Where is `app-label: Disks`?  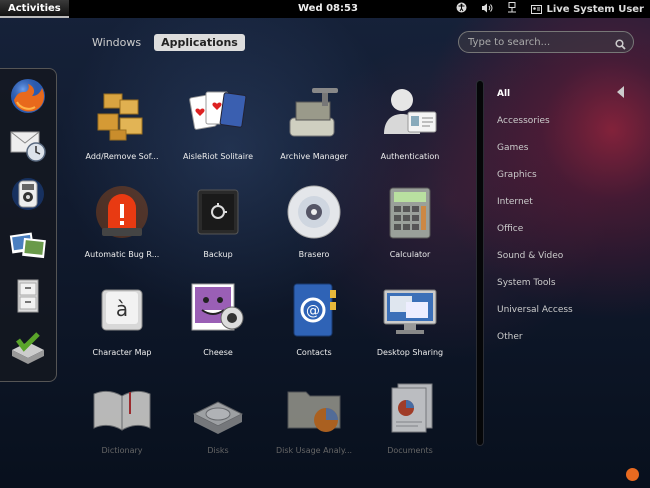 app-label: Disks is located at coordinates (218, 450).